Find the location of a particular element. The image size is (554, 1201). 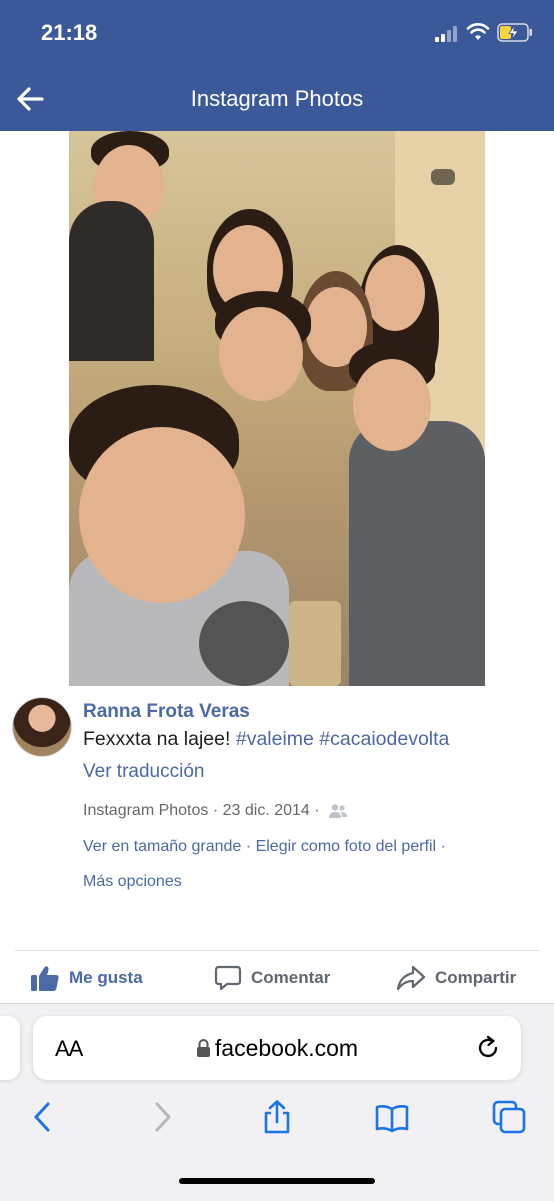

reload-icon is located at coordinates (488, 1048).